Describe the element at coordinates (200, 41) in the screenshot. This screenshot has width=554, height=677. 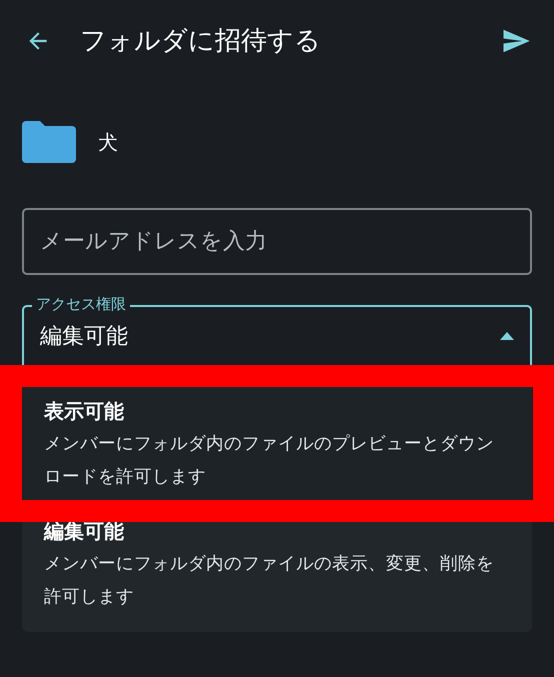
I see `window-title: フォルダに招待する` at that location.